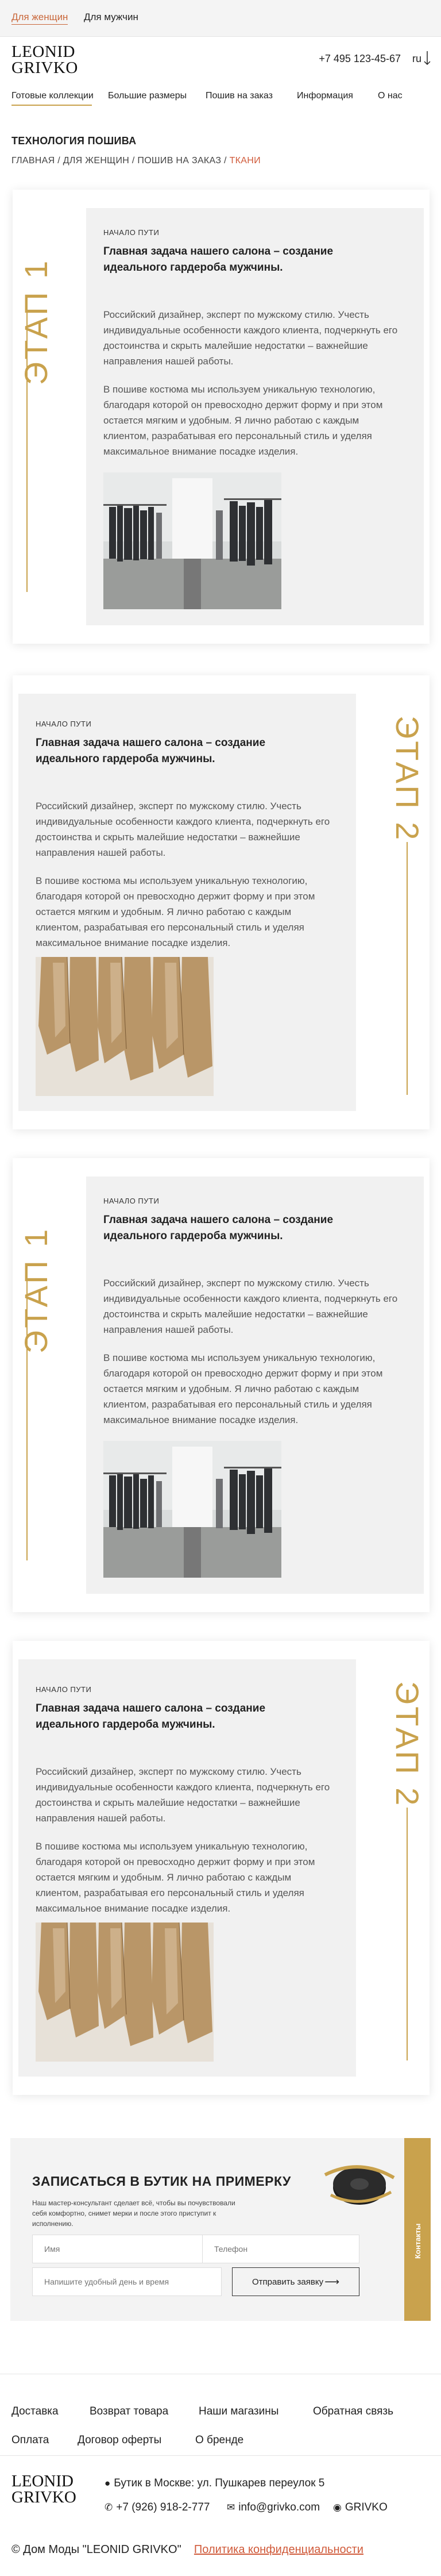  Describe the element at coordinates (127, 2249) in the screenshot. I see `name-input` at that location.